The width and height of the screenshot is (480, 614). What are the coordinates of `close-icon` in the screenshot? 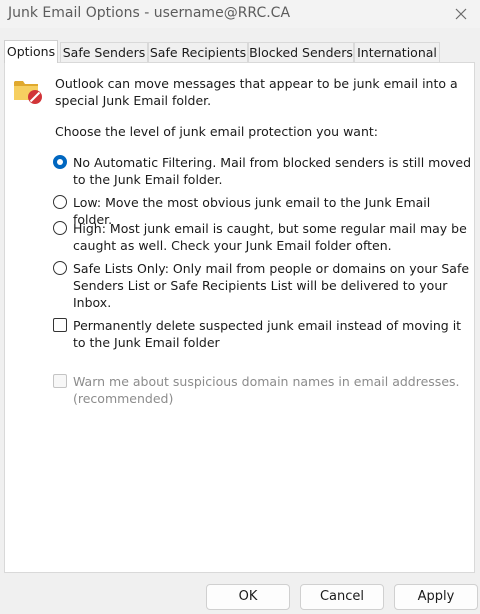 It's located at (461, 14).